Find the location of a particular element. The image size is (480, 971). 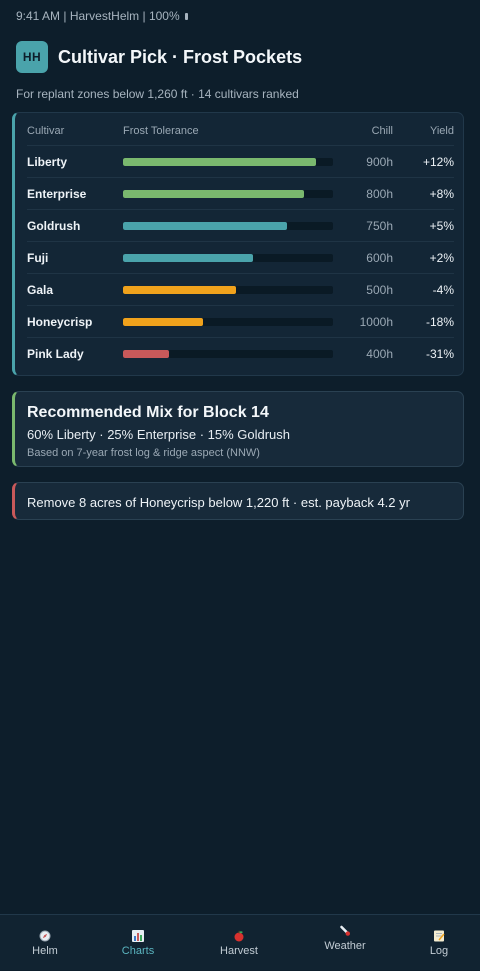

tab-weather: Weather is located at coordinates (345, 943).